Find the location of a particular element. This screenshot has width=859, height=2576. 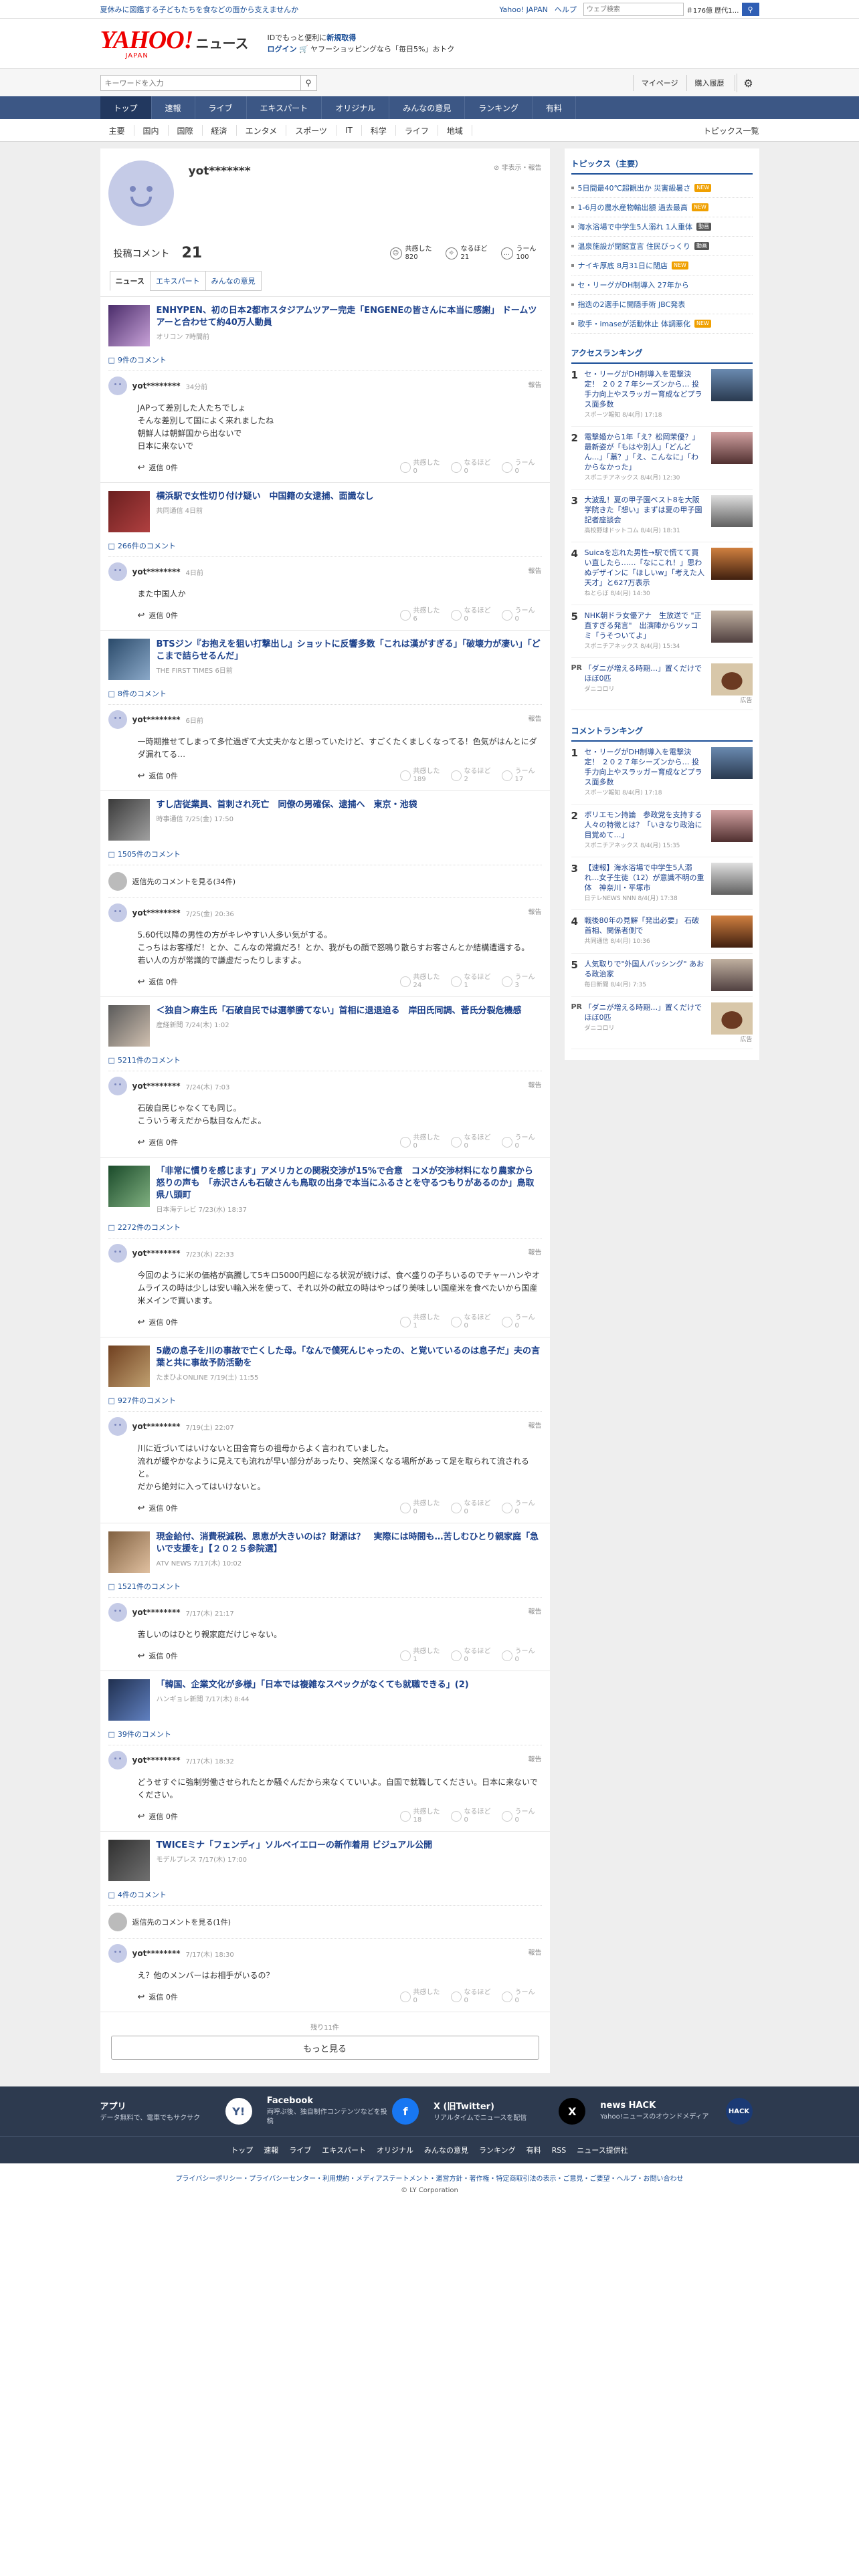

comment-count-link: □ 266件のコメント is located at coordinates (325, 547).